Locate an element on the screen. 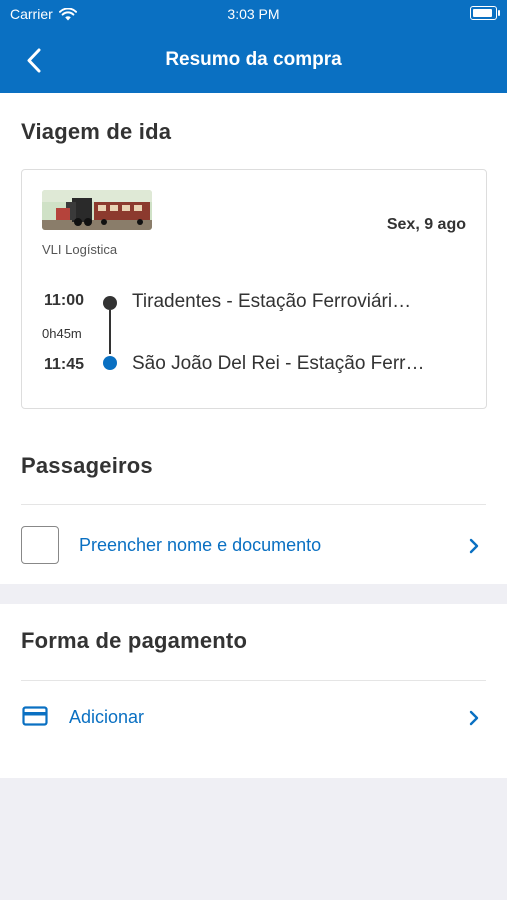 Image resolution: width=507 pixels, height=900 pixels. fill-passenger-label: Preencher nome e documento is located at coordinates (200, 545).